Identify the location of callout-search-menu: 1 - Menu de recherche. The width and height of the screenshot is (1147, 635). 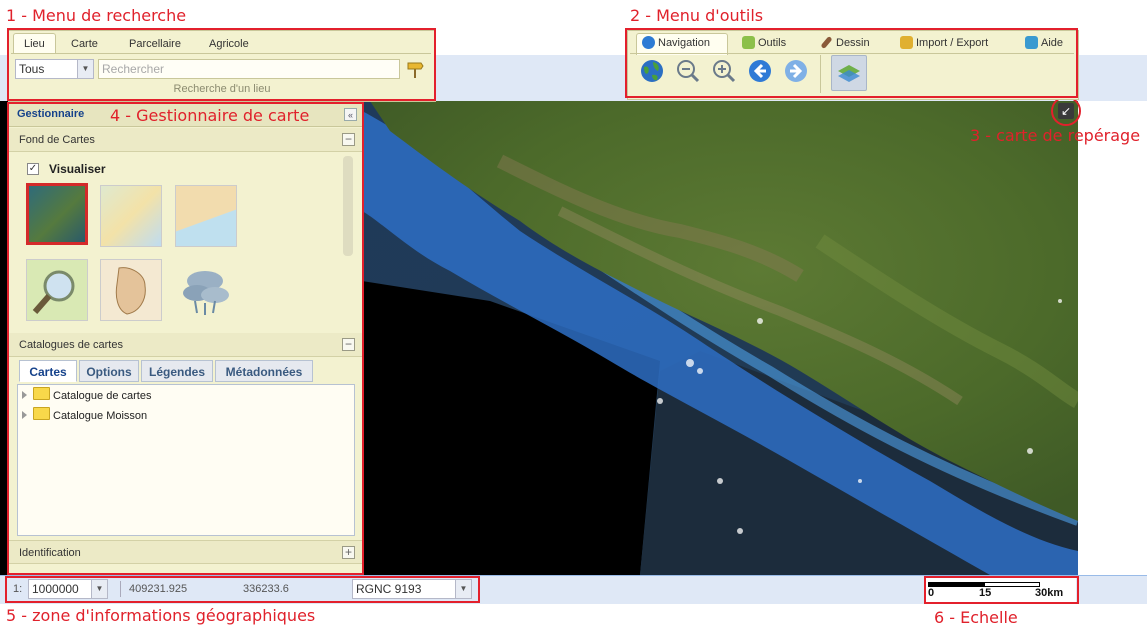
(96, 15).